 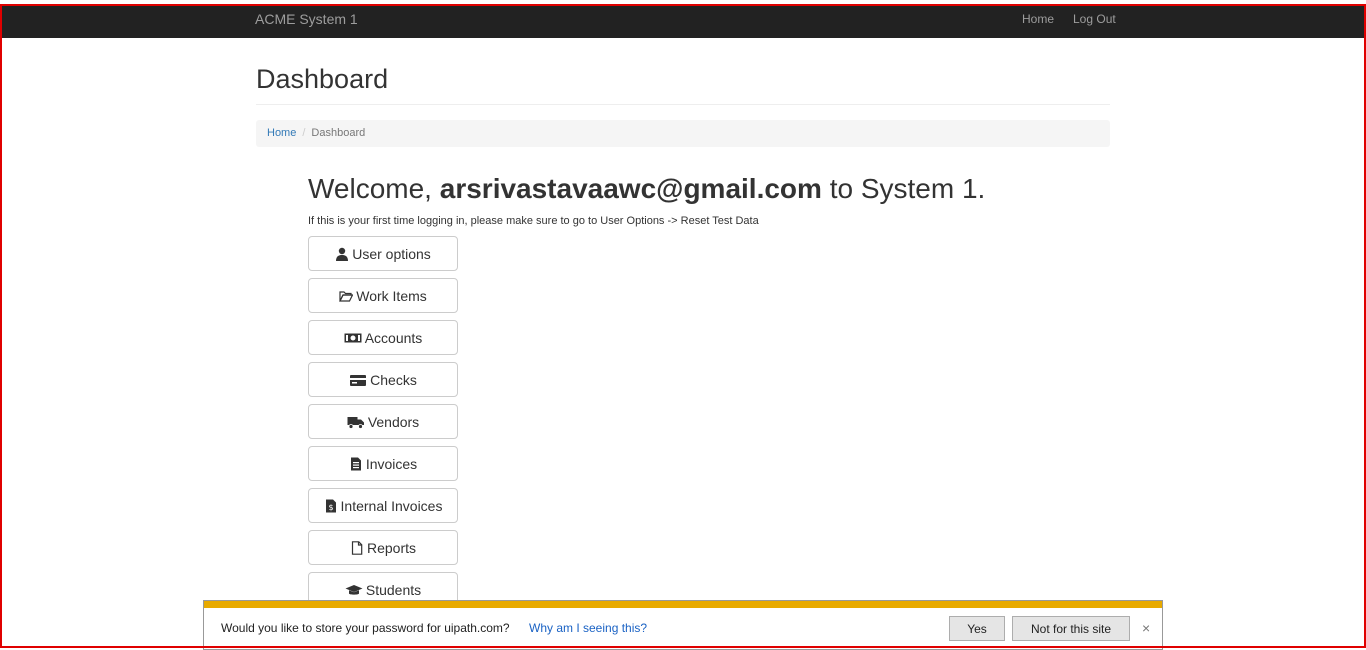 What do you see at coordinates (683, 104) in the screenshot?
I see `title-divider` at bounding box center [683, 104].